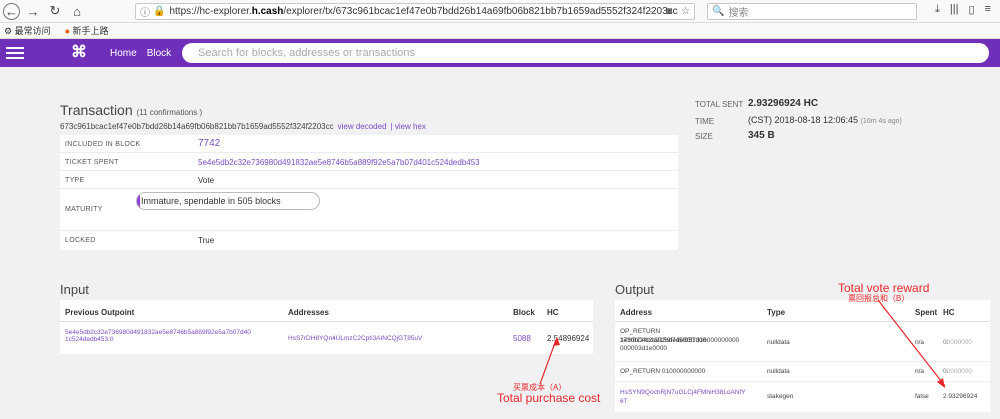 The image size is (1000, 419). What do you see at coordinates (556, 341) in the screenshot?
I see `cost-arrowhead` at bounding box center [556, 341].